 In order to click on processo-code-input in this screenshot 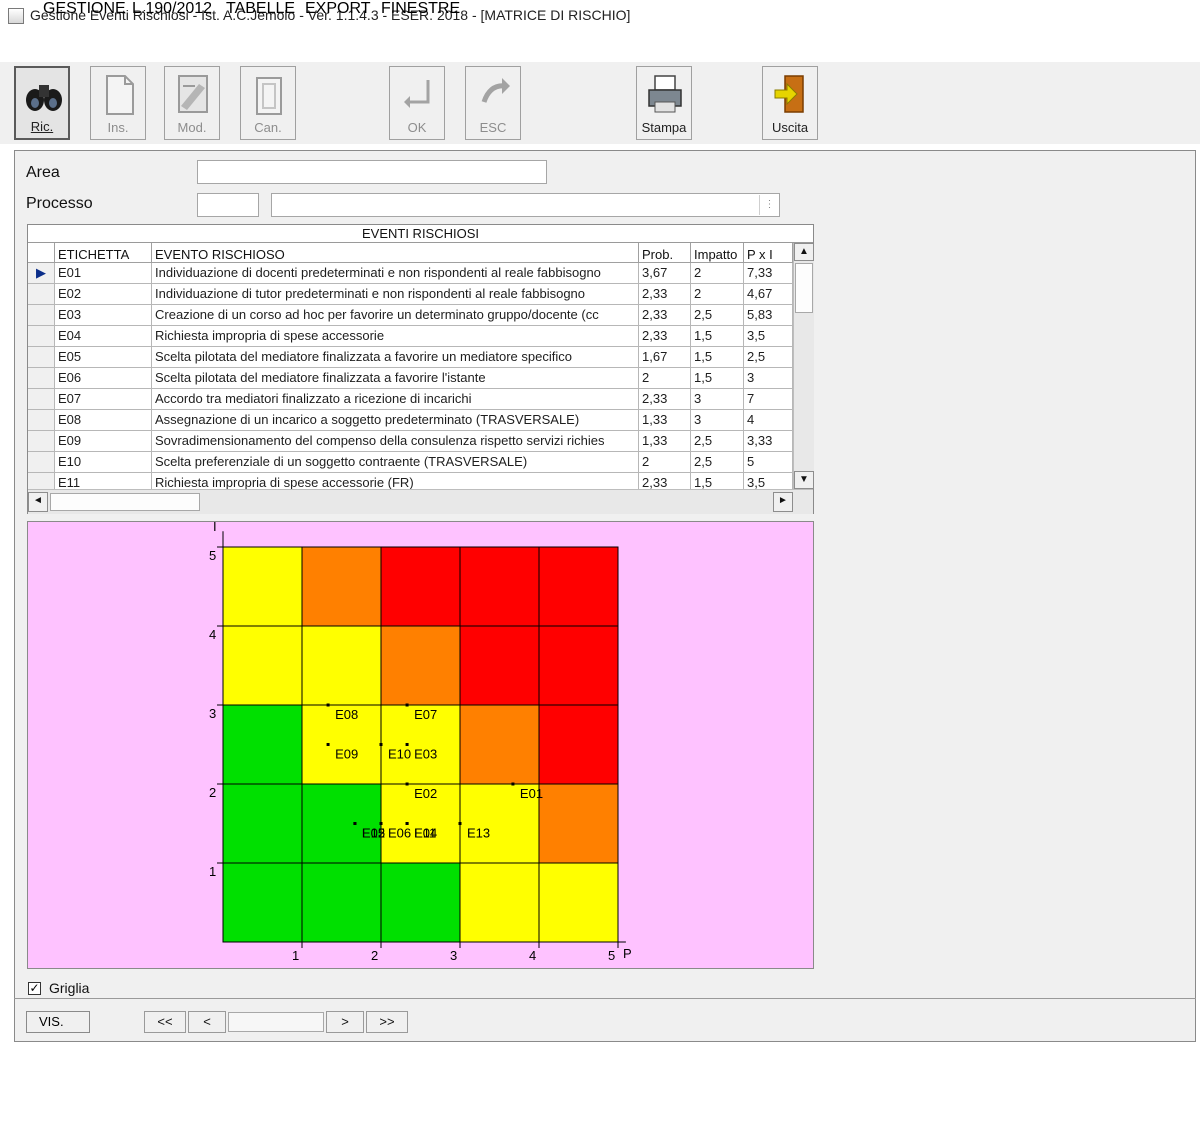, I will do `click(228, 205)`.